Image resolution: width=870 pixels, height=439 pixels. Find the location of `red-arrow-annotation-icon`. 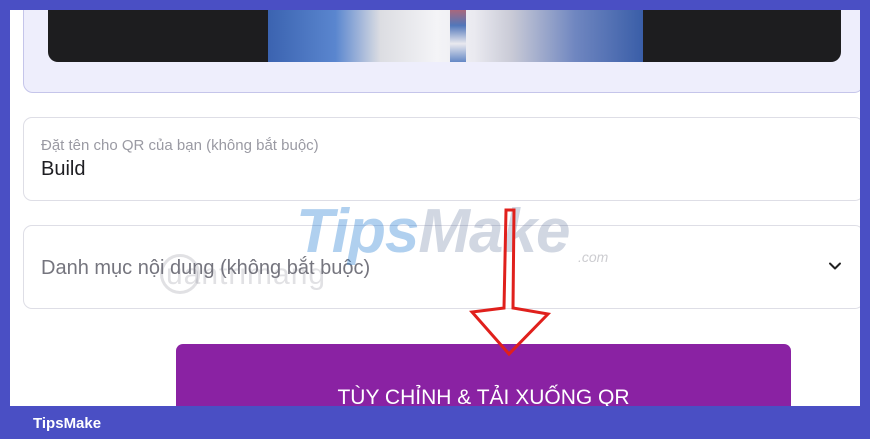

red-arrow-annotation-icon is located at coordinates (510, 282).